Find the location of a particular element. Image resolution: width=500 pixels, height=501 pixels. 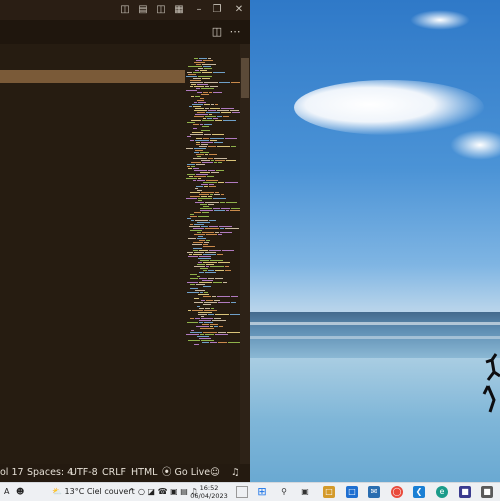

toggle-secondary-sidebar-icon: ◫ is located at coordinates (161, 10).